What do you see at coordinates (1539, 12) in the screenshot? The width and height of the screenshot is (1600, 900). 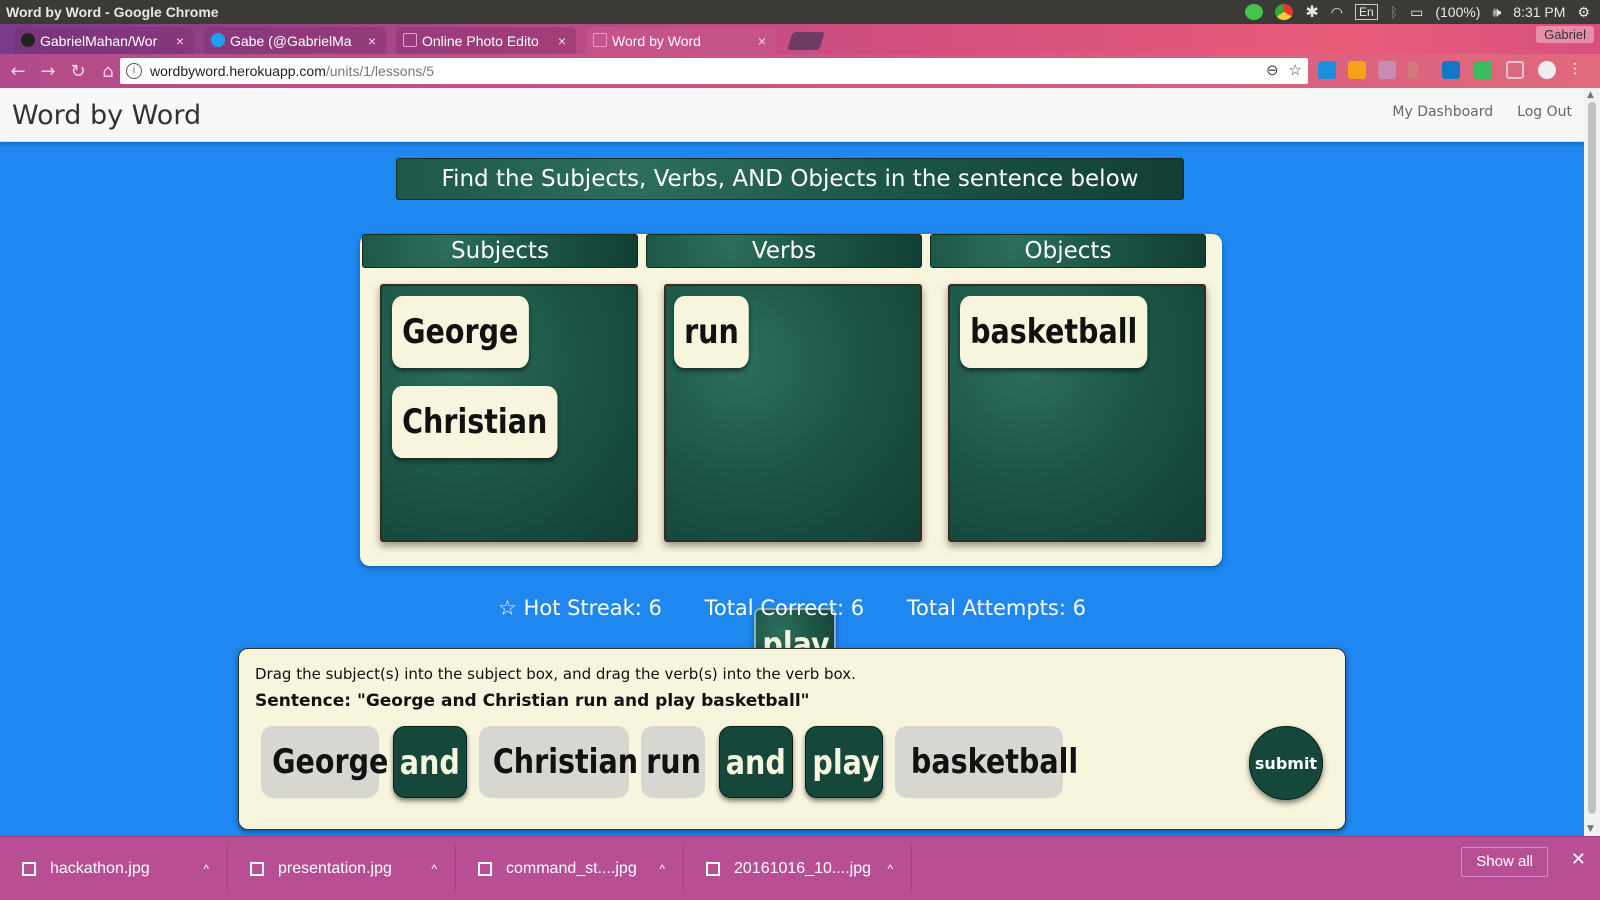 I see `clock: 8:31 PM` at bounding box center [1539, 12].